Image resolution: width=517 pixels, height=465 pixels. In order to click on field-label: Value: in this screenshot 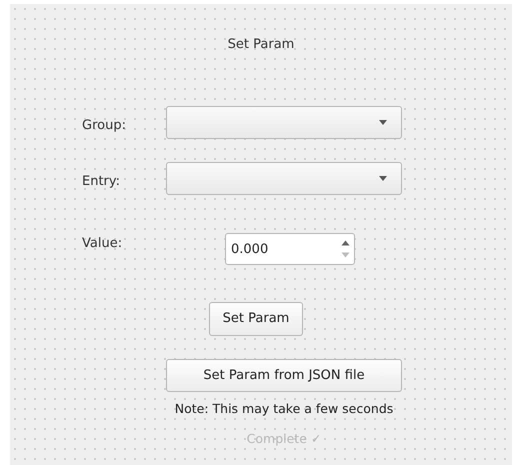, I will do `click(103, 244)`.